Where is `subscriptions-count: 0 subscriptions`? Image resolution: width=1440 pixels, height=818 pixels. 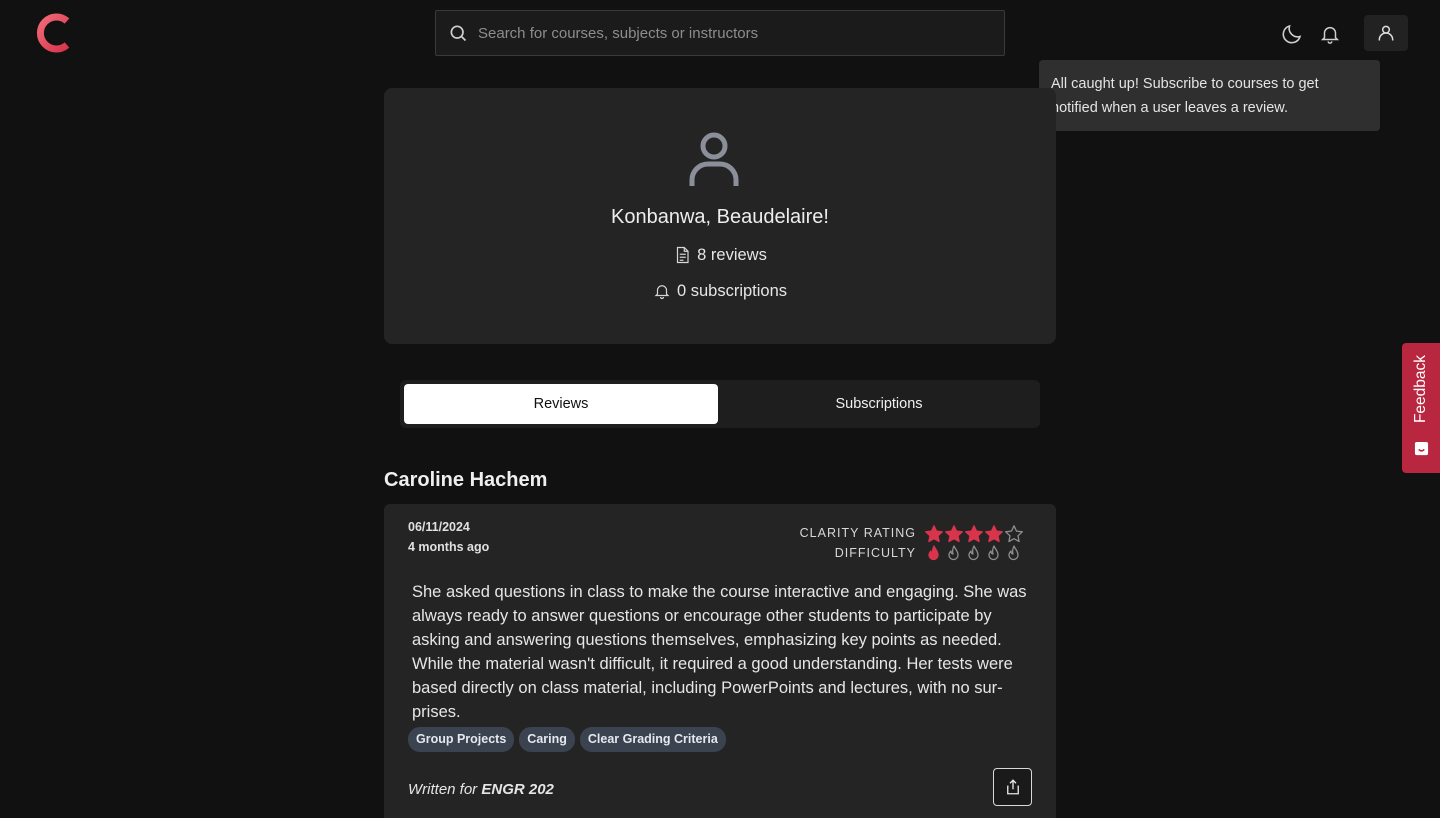
subscriptions-count: 0 subscriptions is located at coordinates (720, 291).